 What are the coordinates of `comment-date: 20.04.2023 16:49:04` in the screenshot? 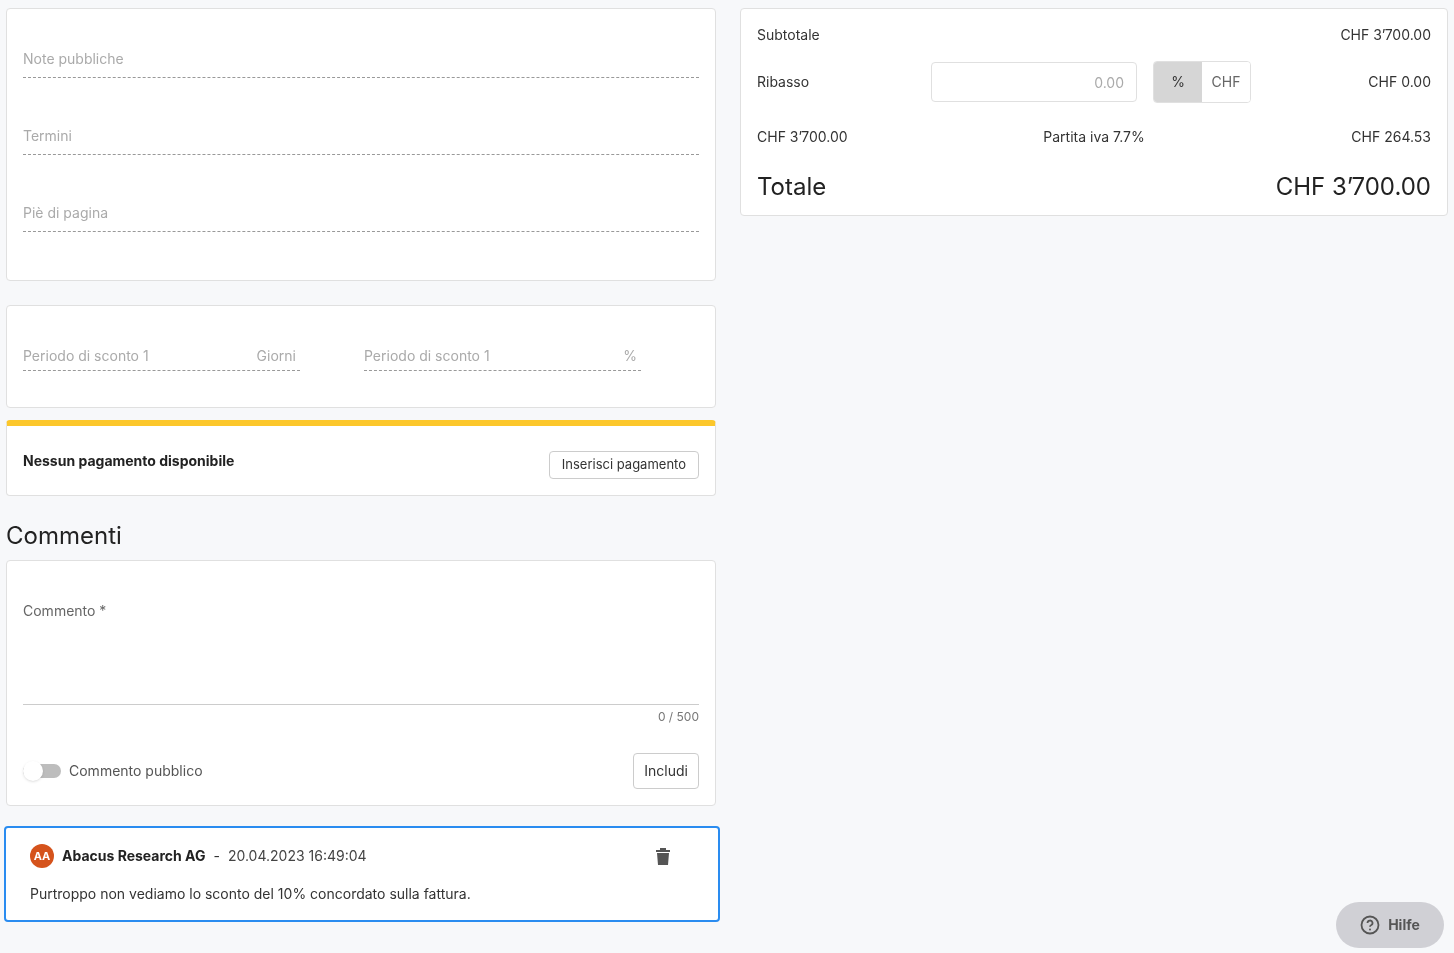 It's located at (297, 856).